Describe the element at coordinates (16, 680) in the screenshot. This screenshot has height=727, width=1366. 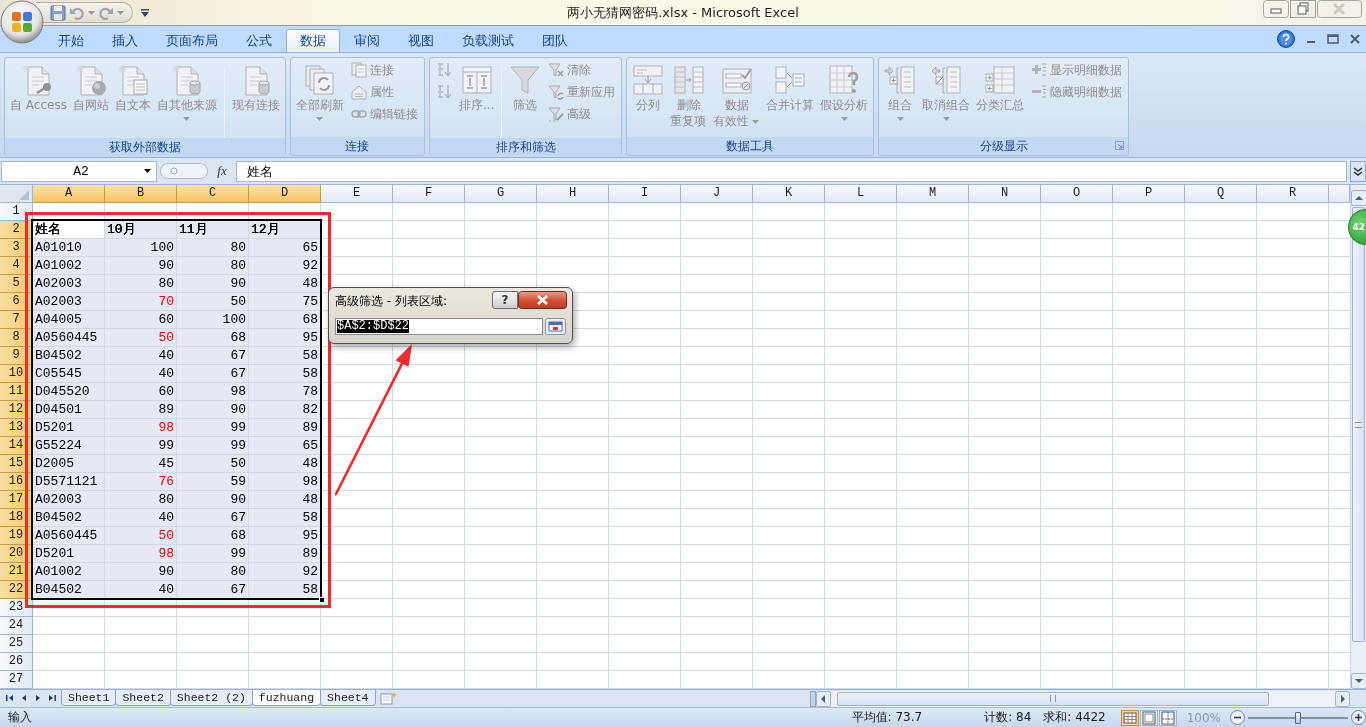
I see `row-header: 27` at that location.